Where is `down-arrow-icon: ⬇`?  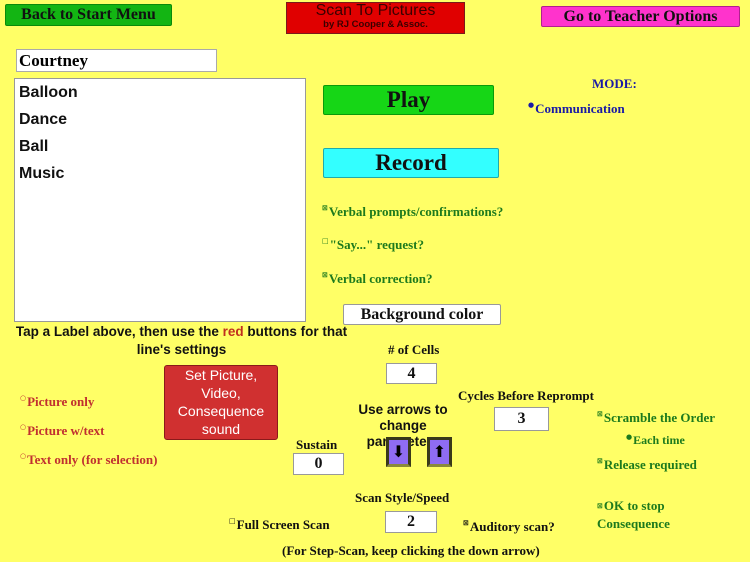 down-arrow-icon: ⬇ is located at coordinates (398, 451).